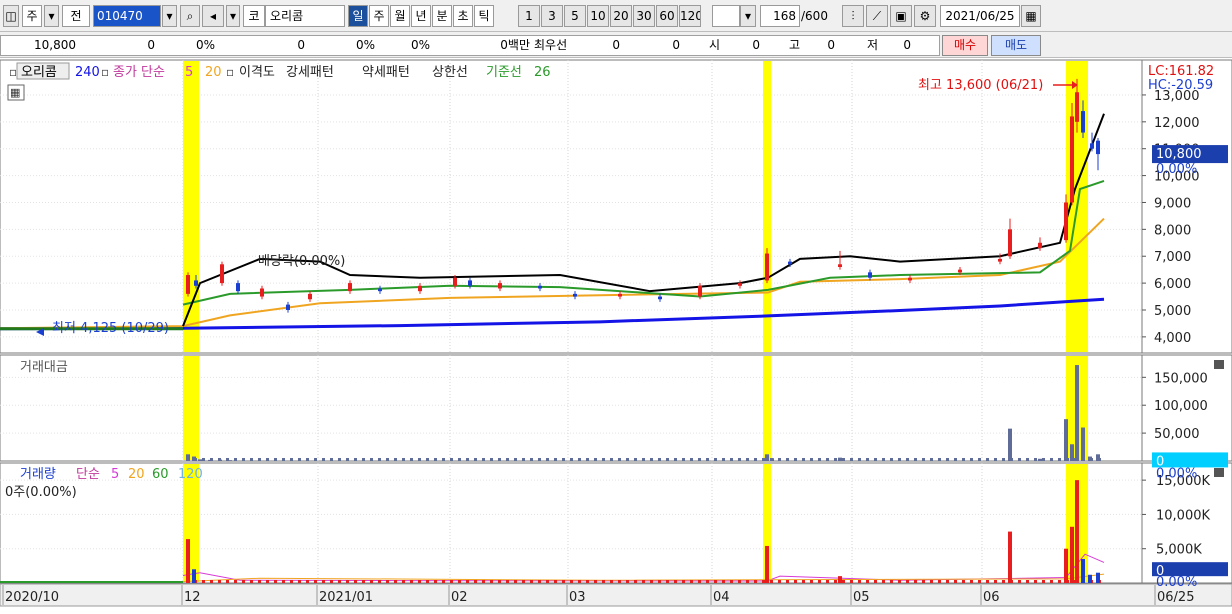  Describe the element at coordinates (552, 16) in the screenshot. I see `interval-button: 3` at that location.